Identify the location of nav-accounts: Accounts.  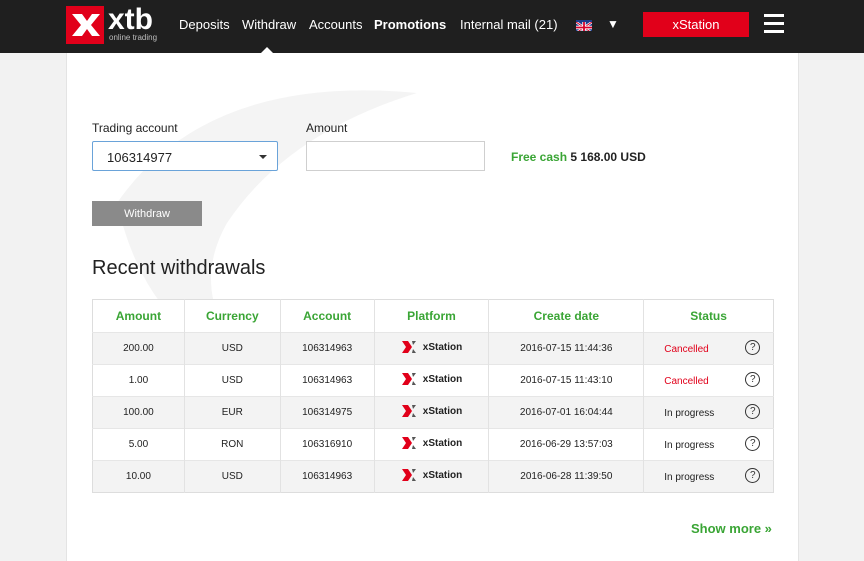
(335, 24).